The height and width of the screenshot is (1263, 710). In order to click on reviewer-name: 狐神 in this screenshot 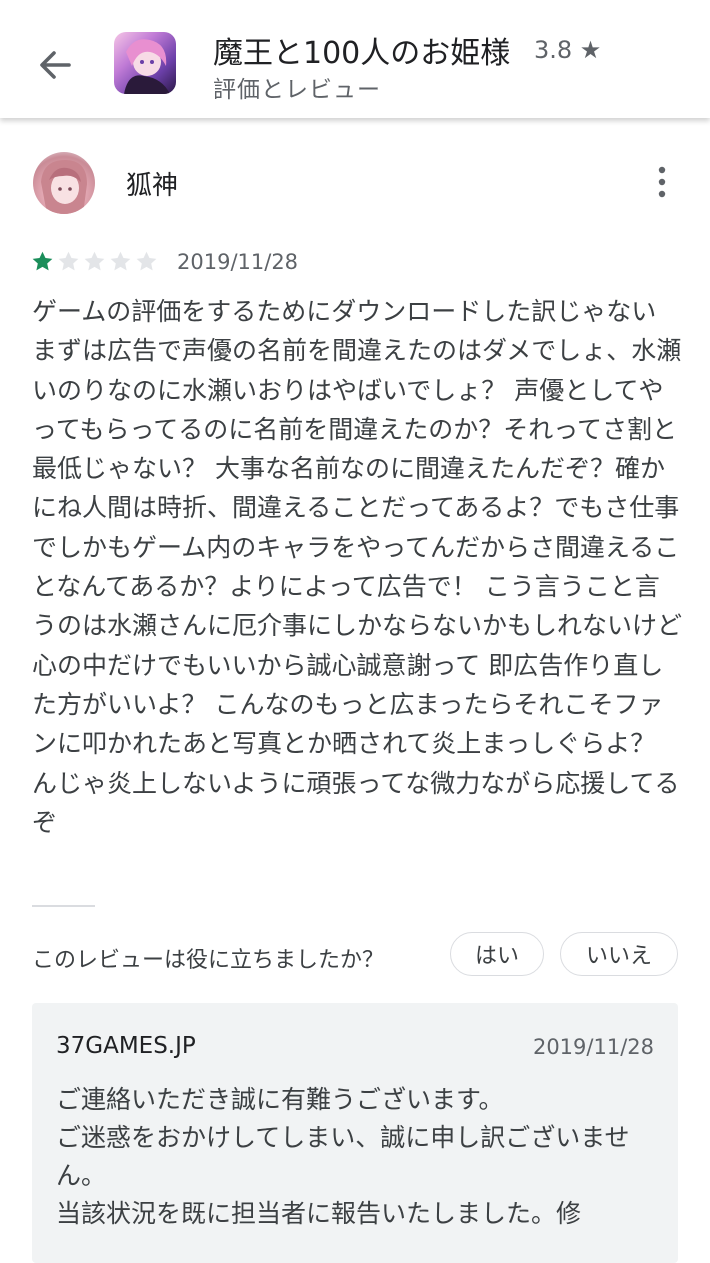, I will do `click(152, 186)`.